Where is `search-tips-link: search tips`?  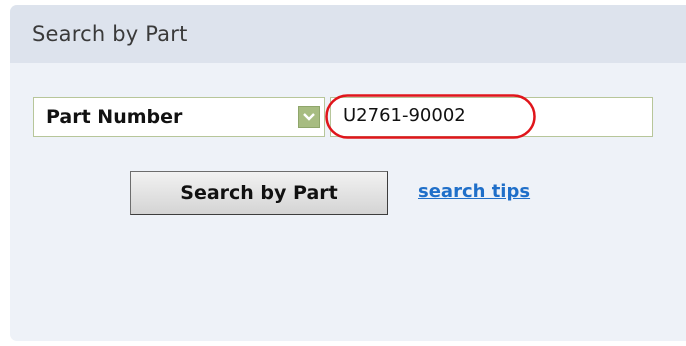 search-tips-link: search tips is located at coordinates (474, 191).